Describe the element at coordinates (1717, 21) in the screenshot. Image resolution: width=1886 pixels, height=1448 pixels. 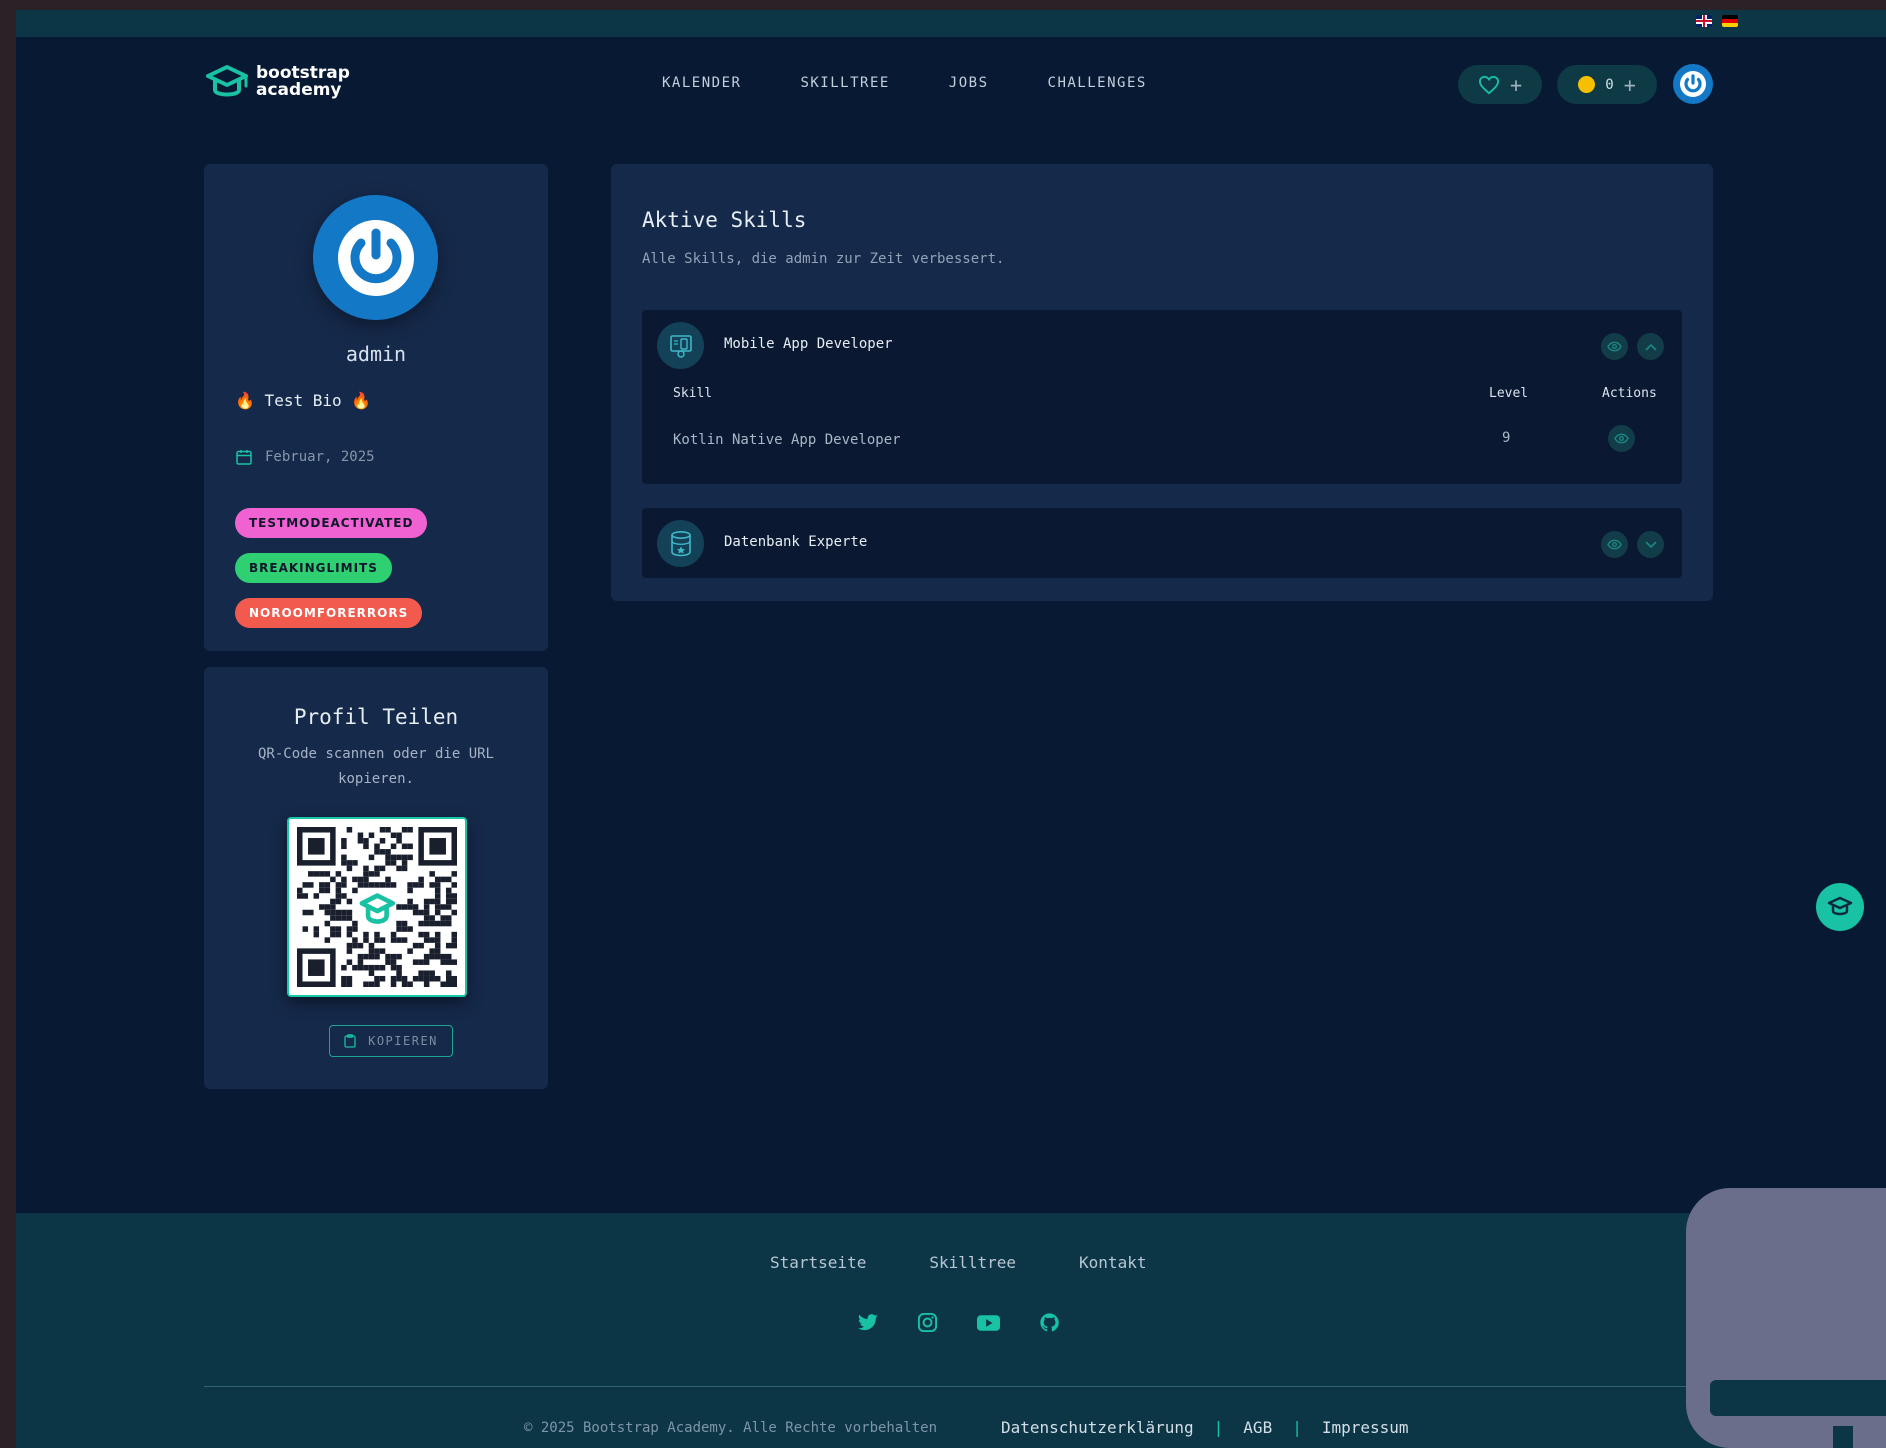
I see `language-switcher` at that location.